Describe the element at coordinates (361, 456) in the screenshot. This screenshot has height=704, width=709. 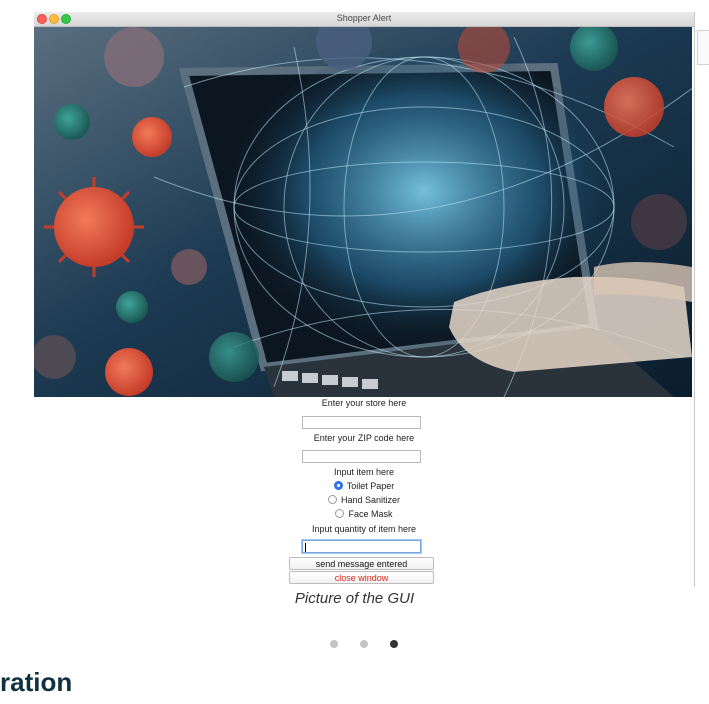
I see `zip-input` at that location.